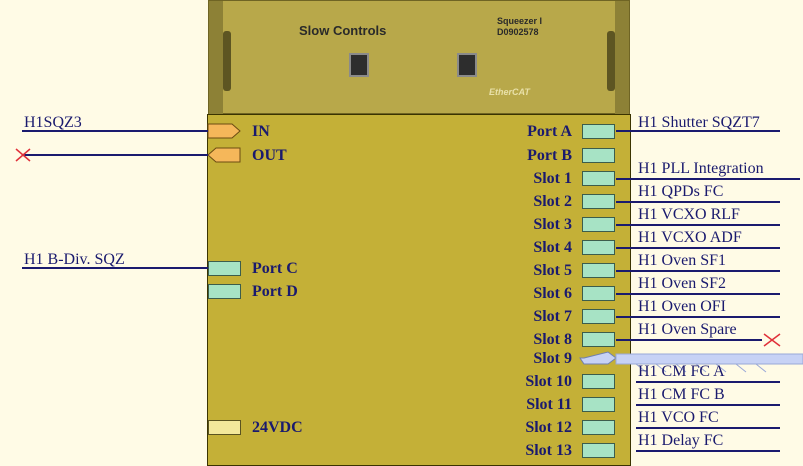 This screenshot has width=803, height=466. What do you see at coordinates (552, 201) in the screenshot?
I see `pin-label-slot-2: Slot 2` at bounding box center [552, 201].